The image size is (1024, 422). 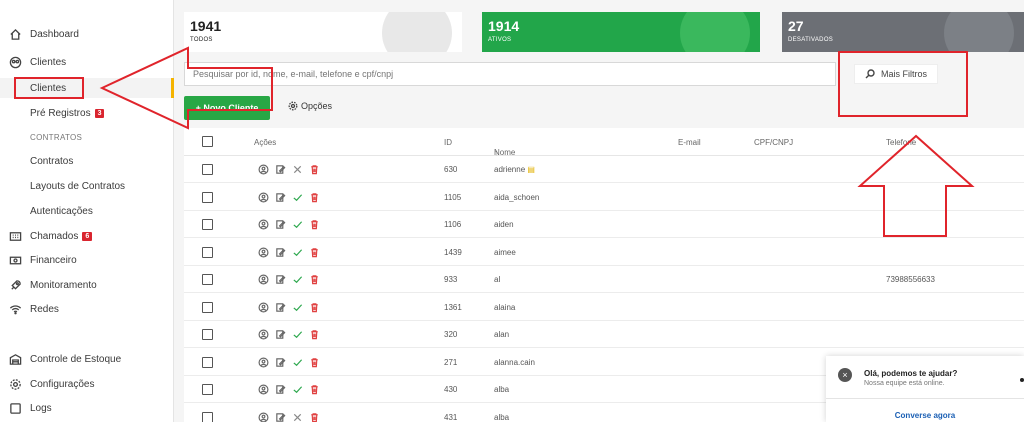 I want to click on sidebar-item-logs: Logs, so click(x=87, y=408).